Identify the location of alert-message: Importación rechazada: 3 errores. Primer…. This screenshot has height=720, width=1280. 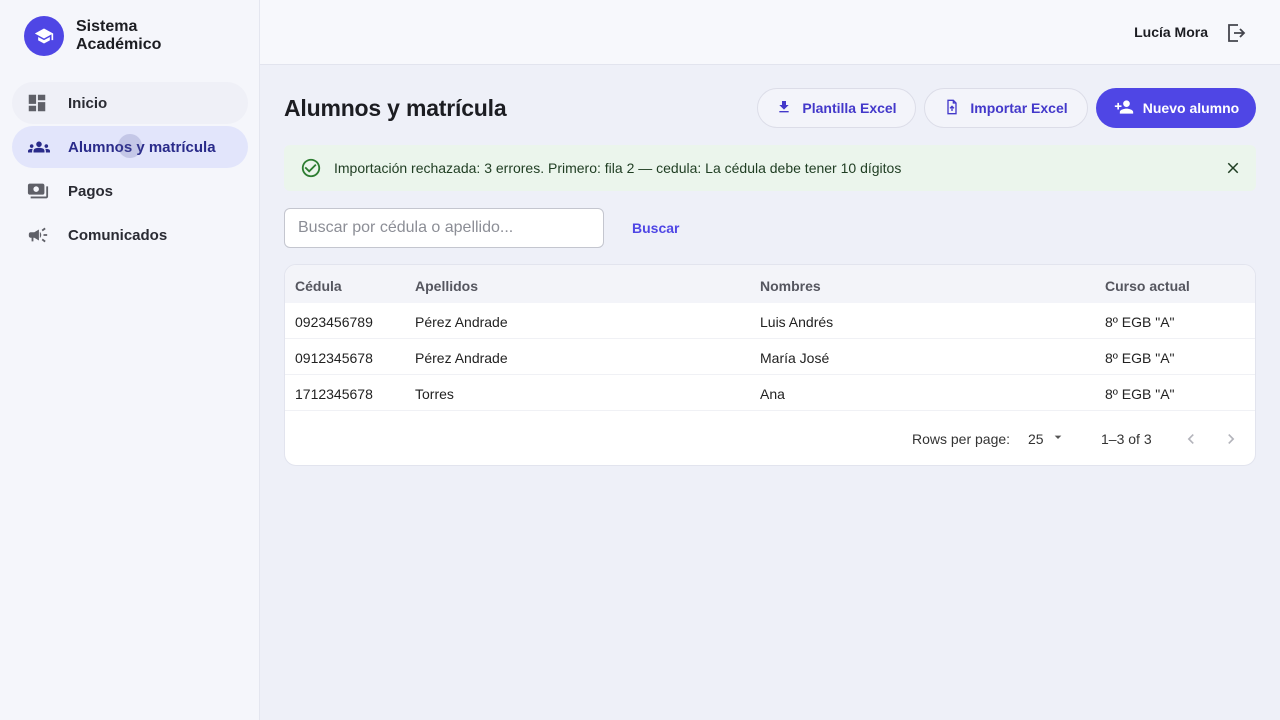
(618, 168).